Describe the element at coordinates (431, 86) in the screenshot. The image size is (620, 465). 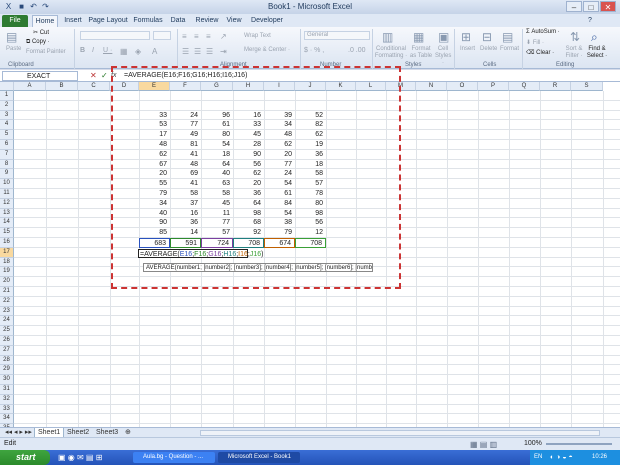
I see `column-header: N` at that location.